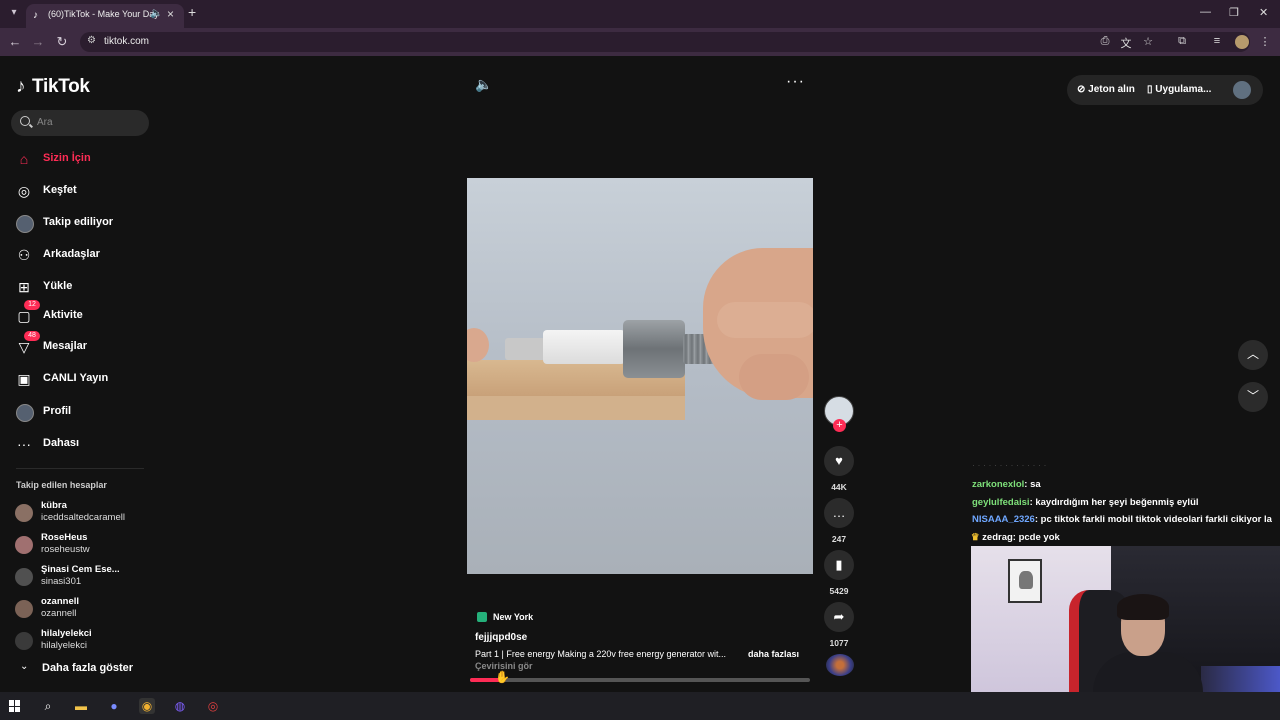  Describe the element at coordinates (839, 617) in the screenshot. I see `share-arrow-icon: ➦` at that location.